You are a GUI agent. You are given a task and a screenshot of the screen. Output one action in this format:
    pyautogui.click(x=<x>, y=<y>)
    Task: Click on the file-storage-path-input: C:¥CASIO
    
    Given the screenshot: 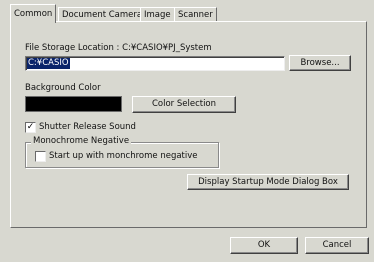 What is the action you would take?
    pyautogui.click(x=155, y=63)
    